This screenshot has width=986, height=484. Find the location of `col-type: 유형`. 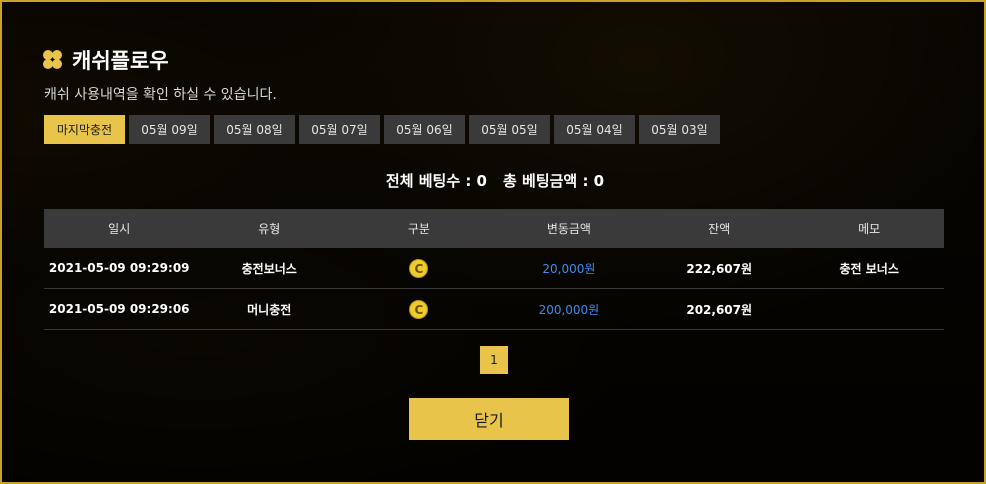

col-type: 유형 is located at coordinates (269, 229).